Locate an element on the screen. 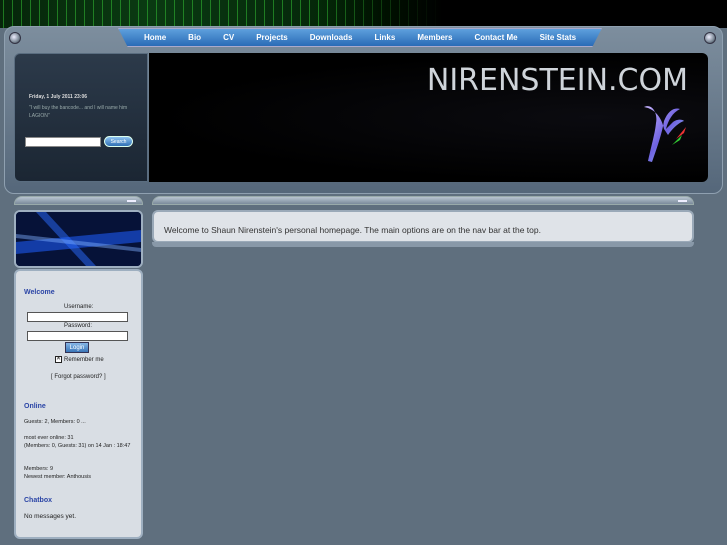  members-count: Members: 9 is located at coordinates (39, 469).